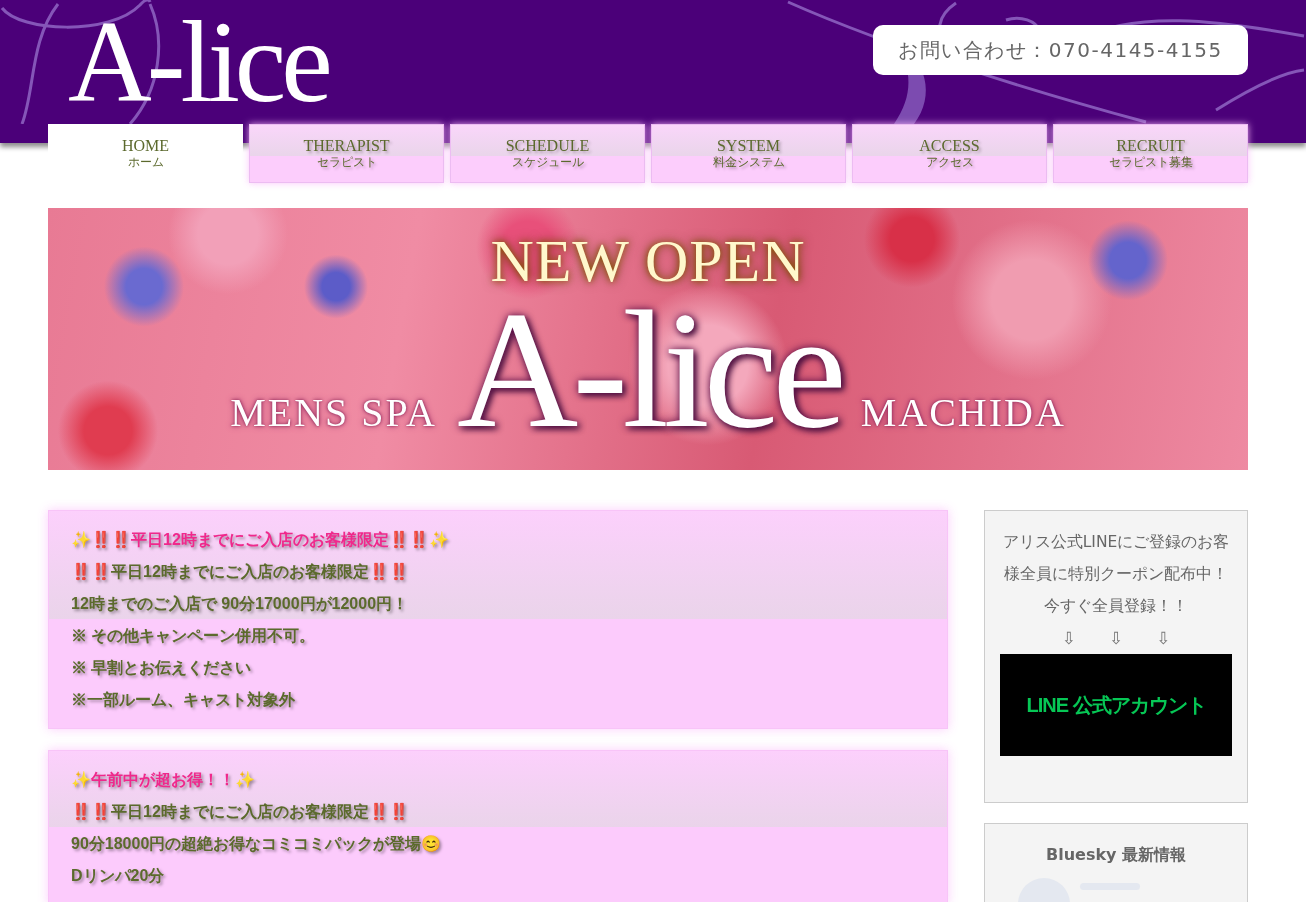  I want to click on notice-text: ※ その他キャンペーン併用不可。, so click(194, 636).